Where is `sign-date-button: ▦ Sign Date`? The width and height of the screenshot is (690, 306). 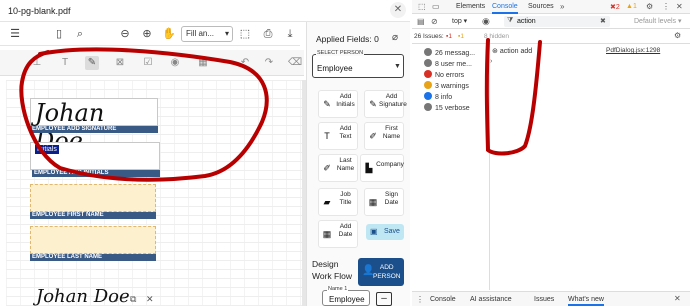 sign-date-button: ▦ Sign Date is located at coordinates (384, 202).